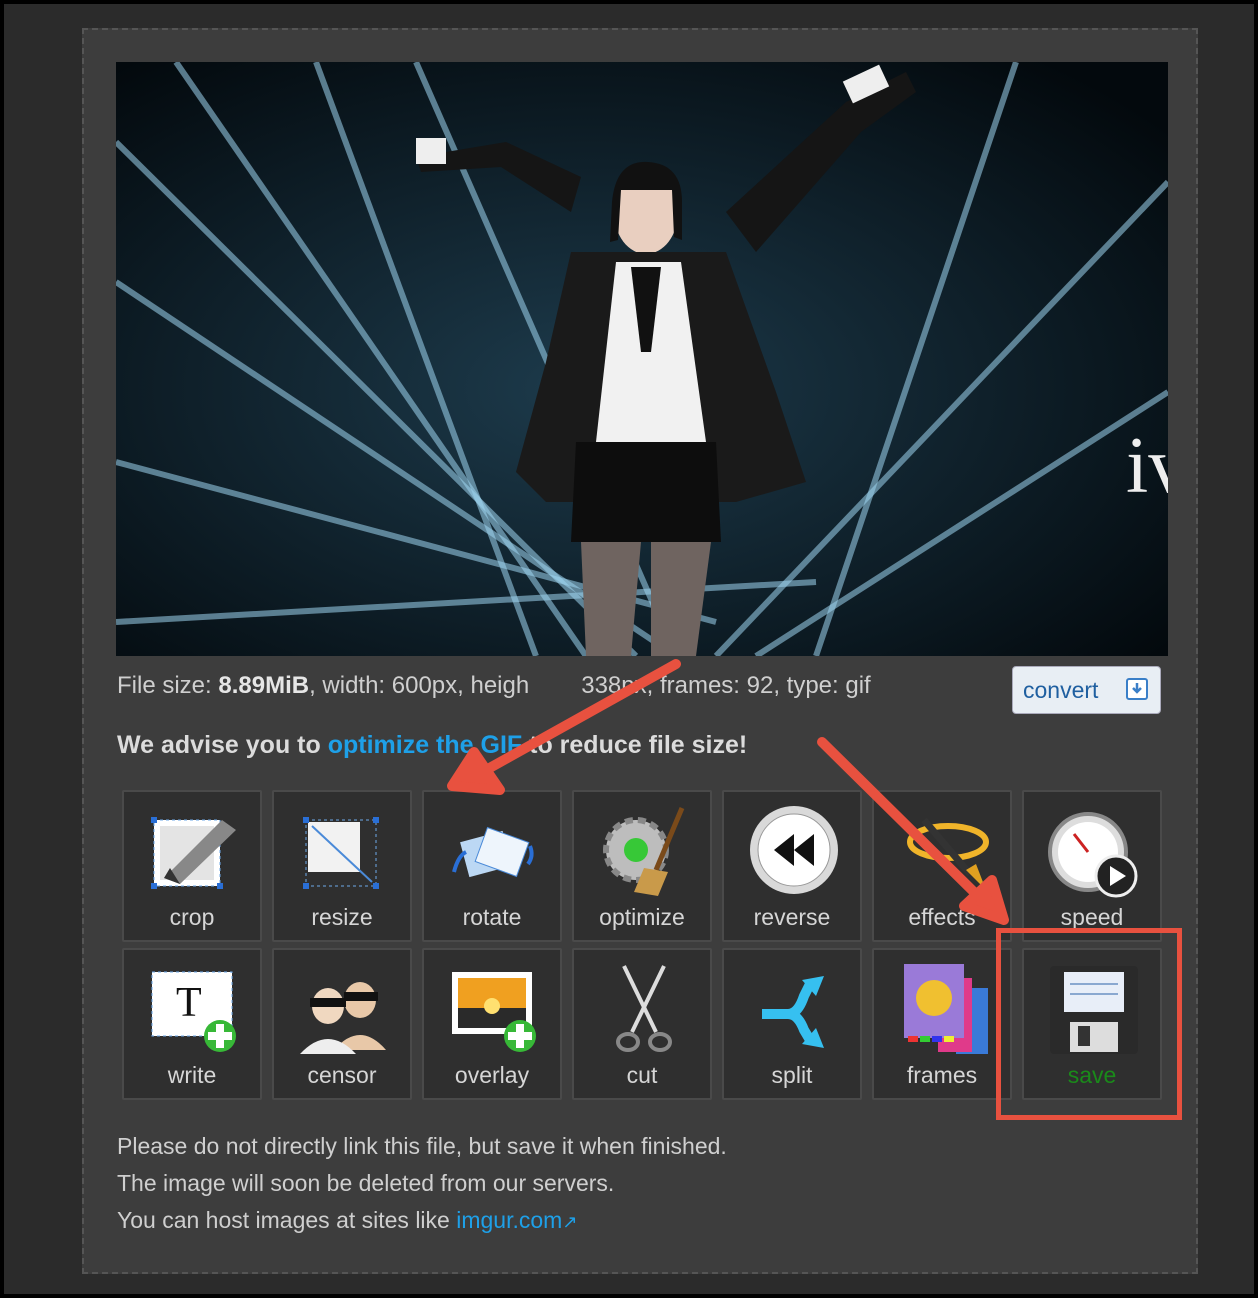 The height and width of the screenshot is (1298, 1258). I want to click on scissors-icon, so click(644, 1008).